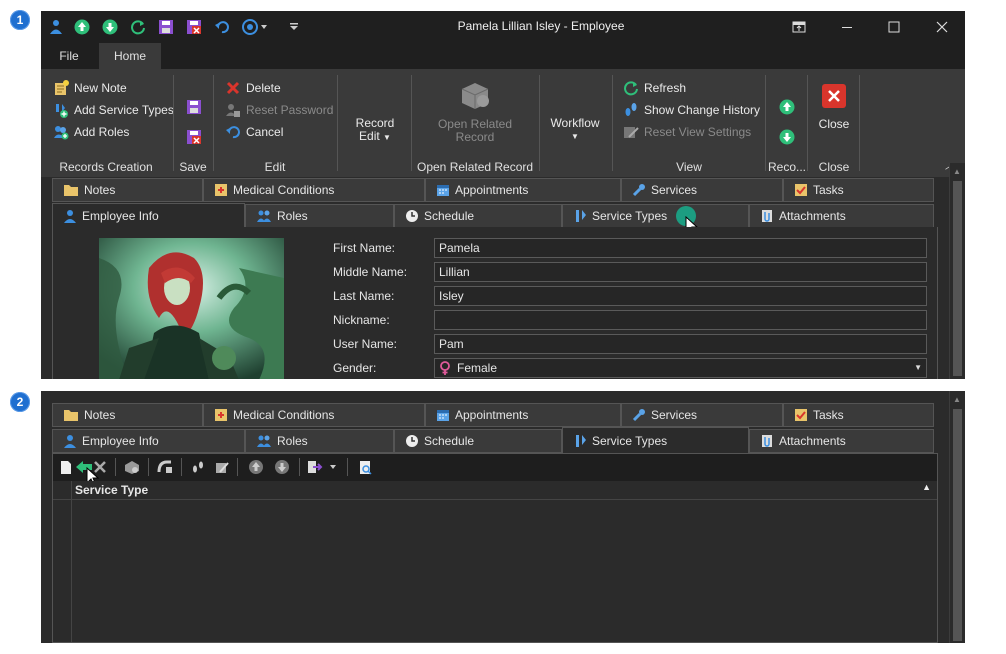 The image size is (1006, 654). What do you see at coordinates (130, 56) in the screenshot?
I see `ribbon-tab-home: Home` at bounding box center [130, 56].